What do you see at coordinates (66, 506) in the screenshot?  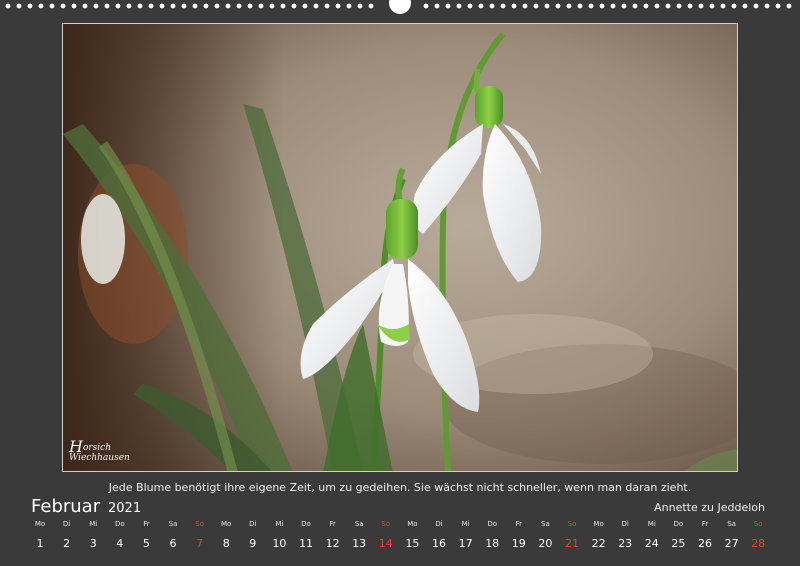 I see `month-label: Februar` at bounding box center [66, 506].